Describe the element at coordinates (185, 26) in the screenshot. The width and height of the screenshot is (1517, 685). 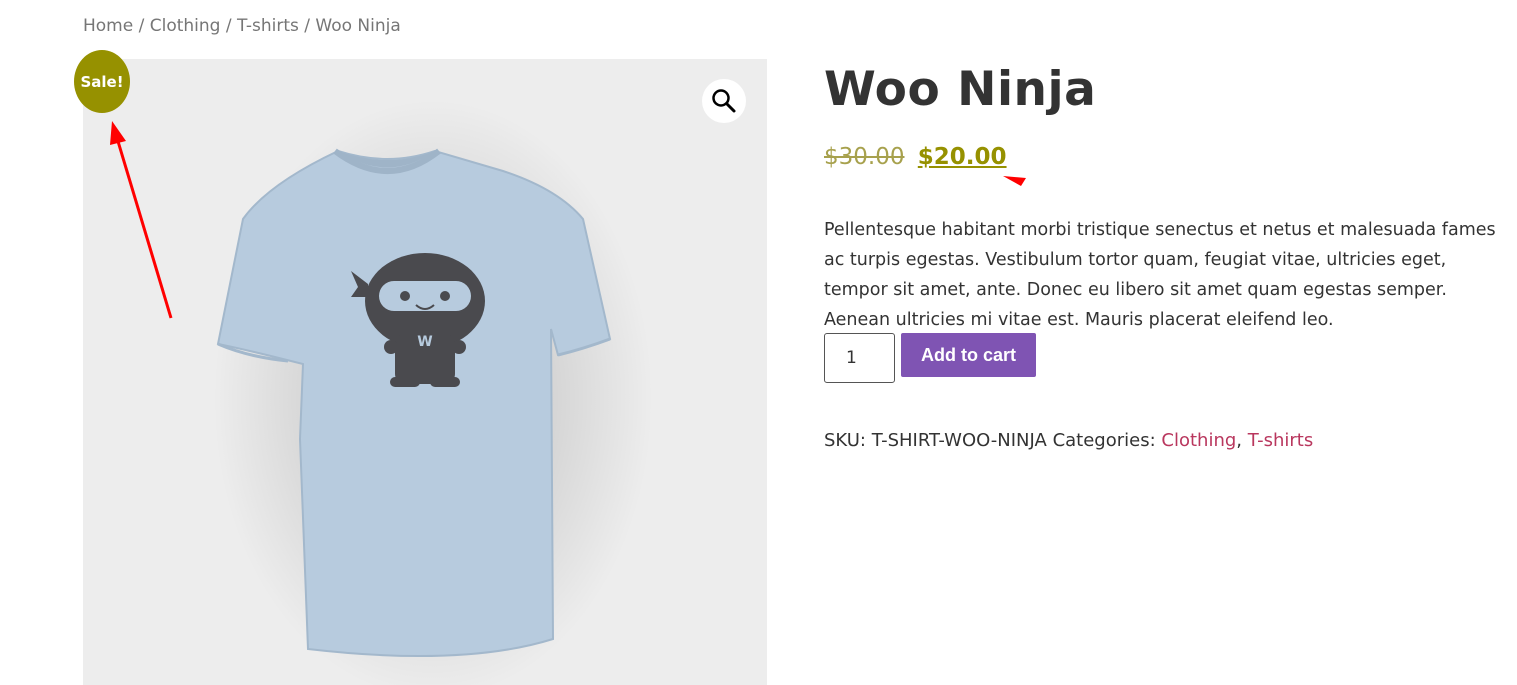
I see `breadcrumb-clothing: Clothing` at that location.